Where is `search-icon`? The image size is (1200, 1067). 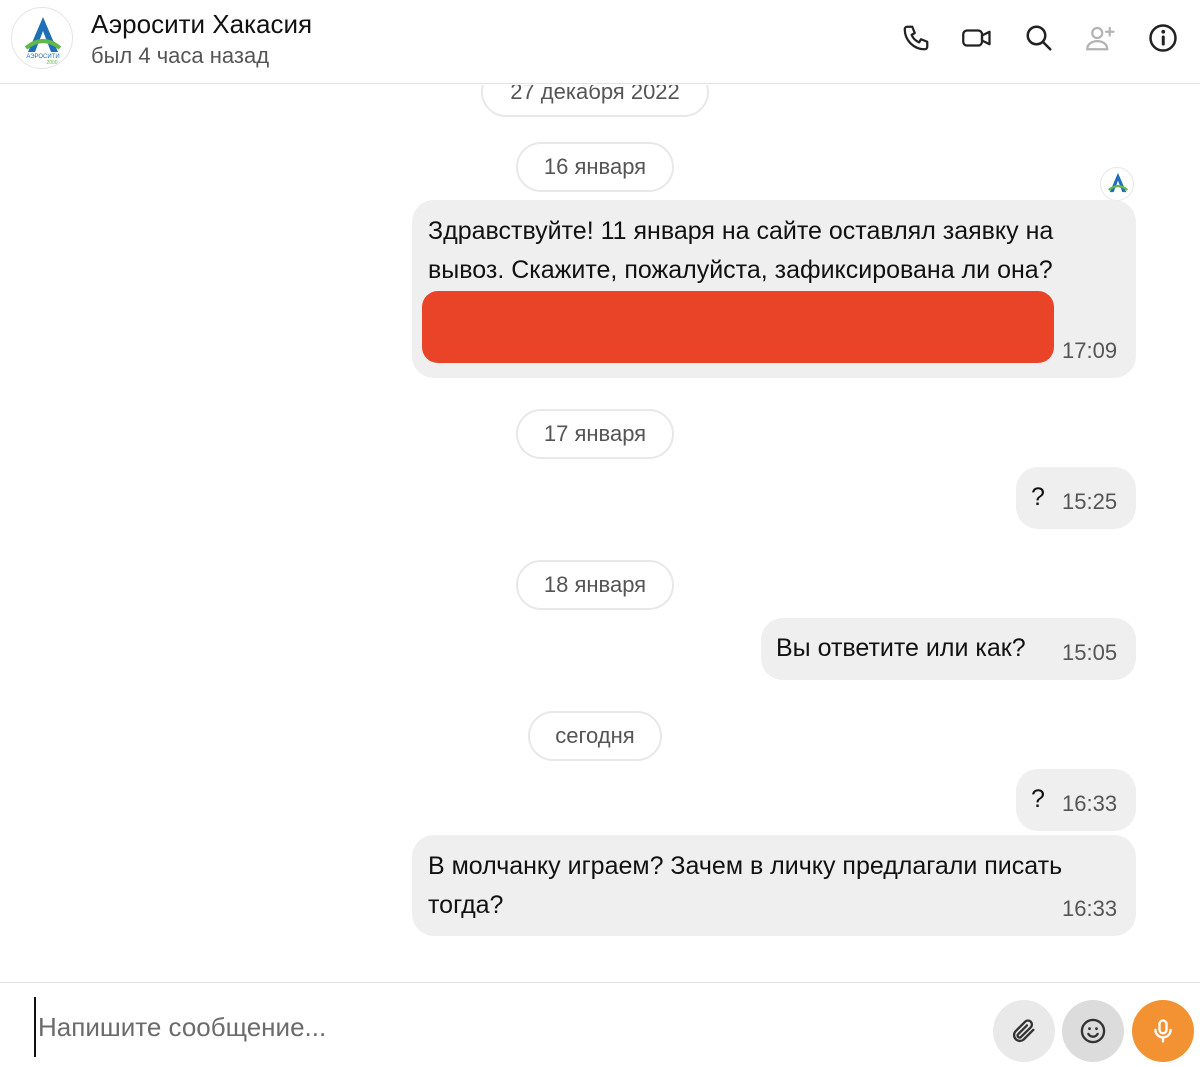
search-icon is located at coordinates (1039, 38).